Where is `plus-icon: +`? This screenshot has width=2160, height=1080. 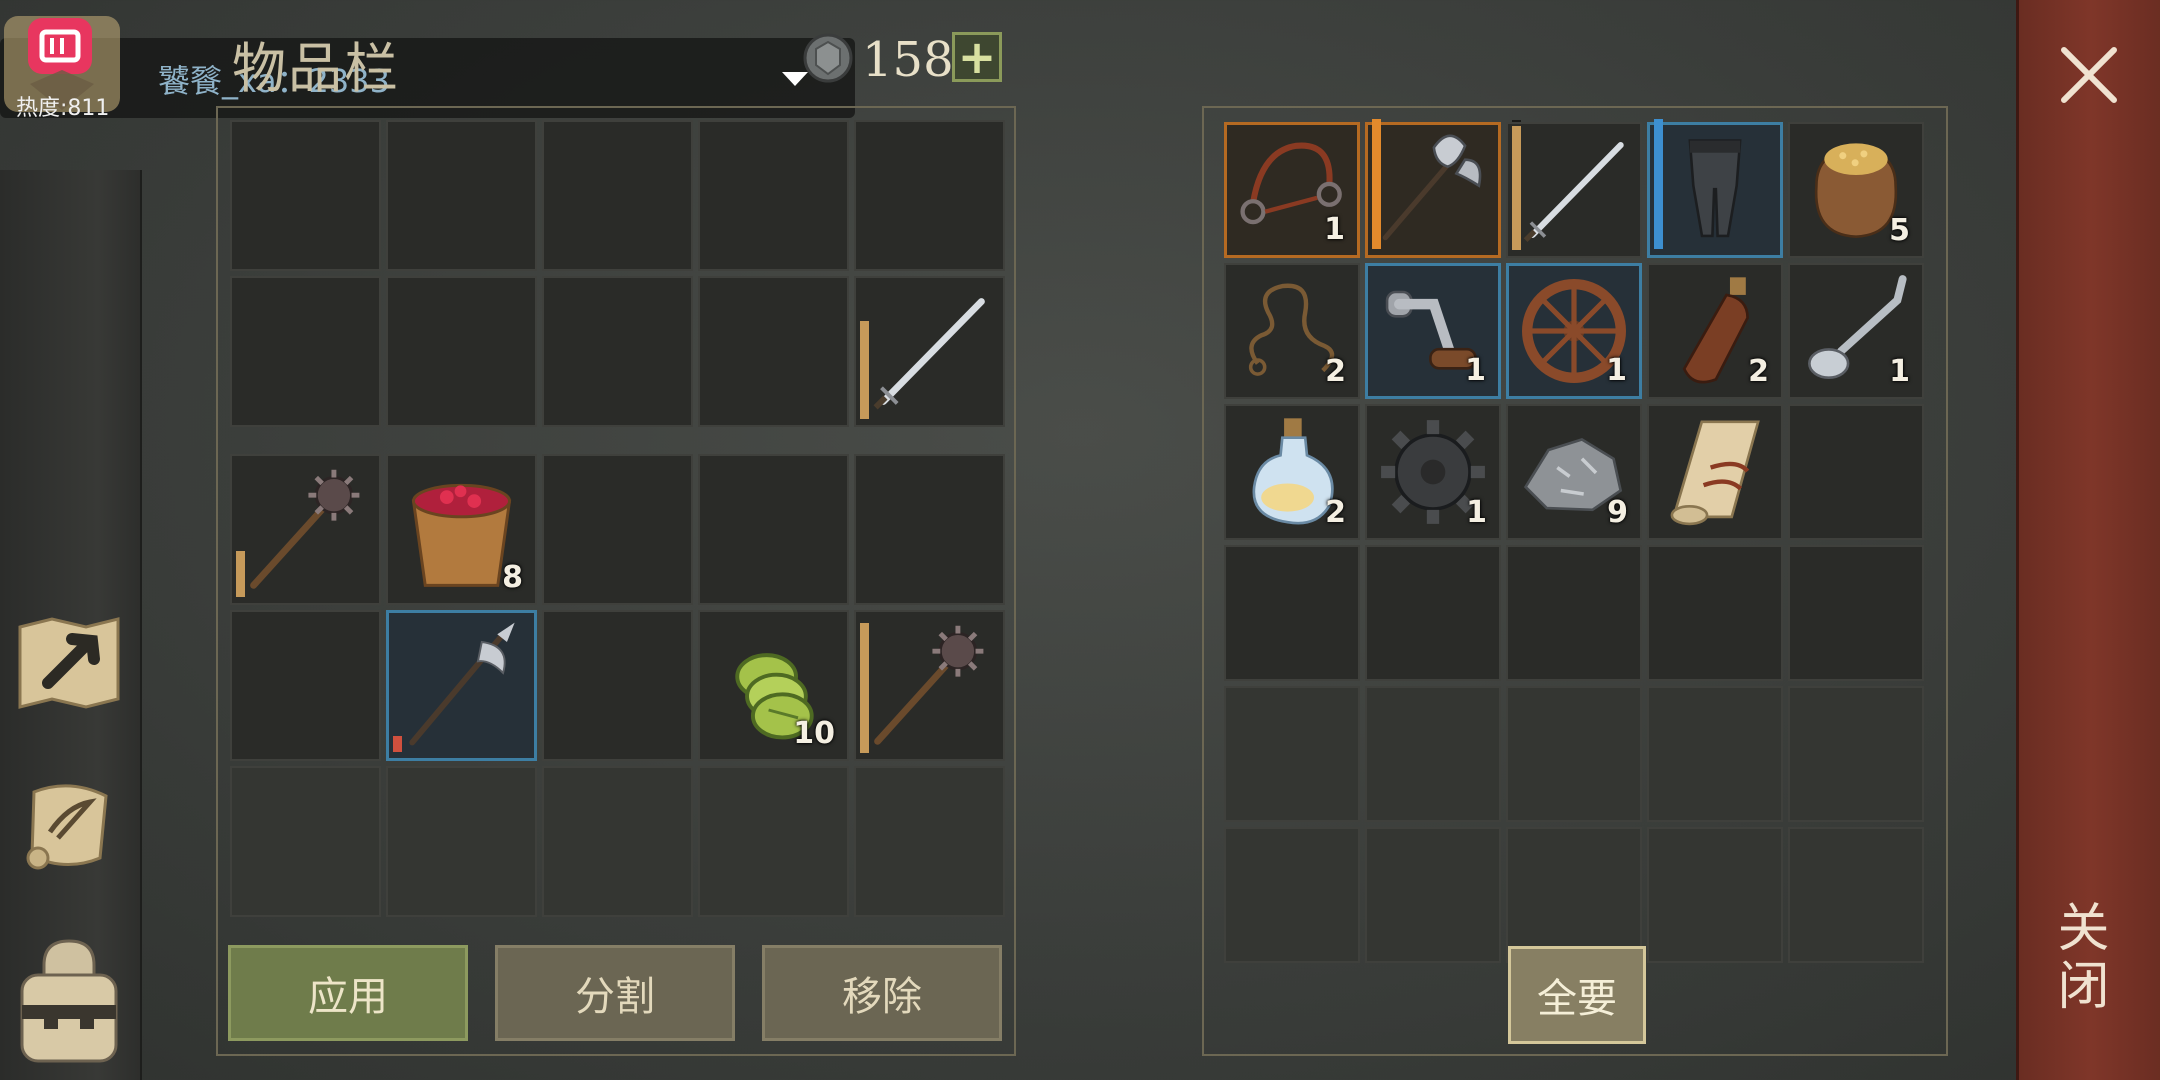
plus-icon: + is located at coordinates (977, 57).